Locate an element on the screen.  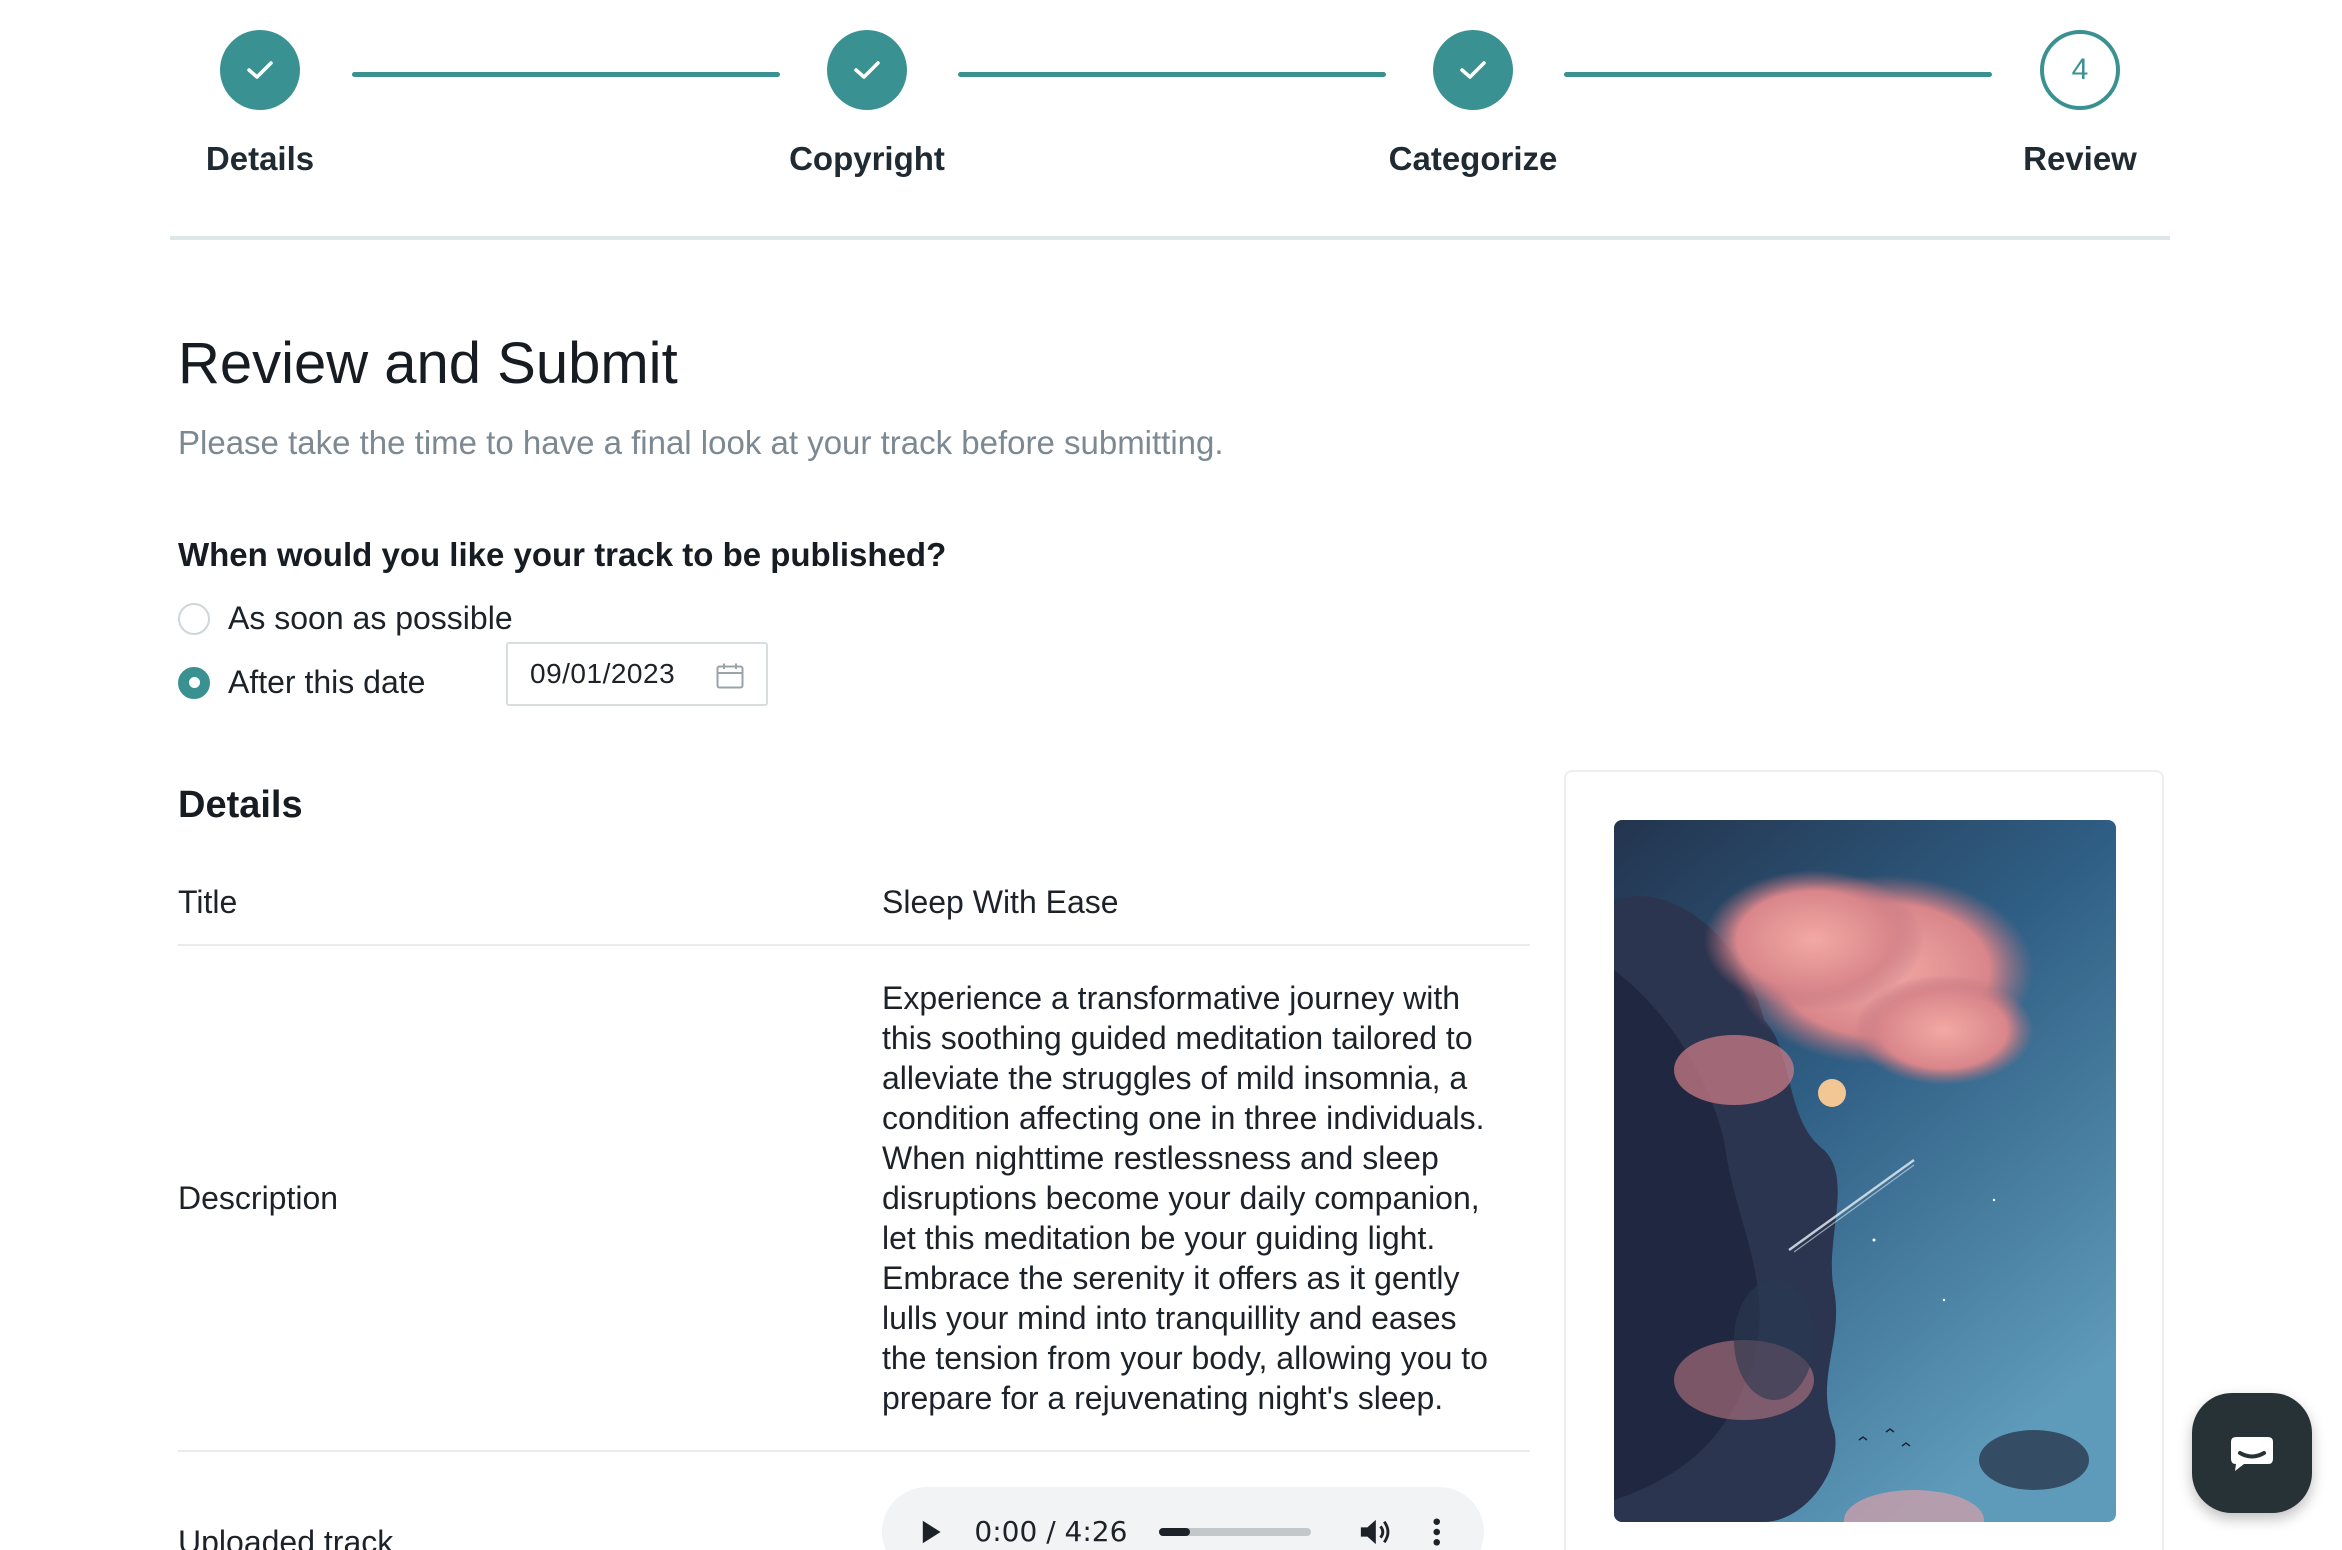
play-icon is located at coordinates (931, 1532).